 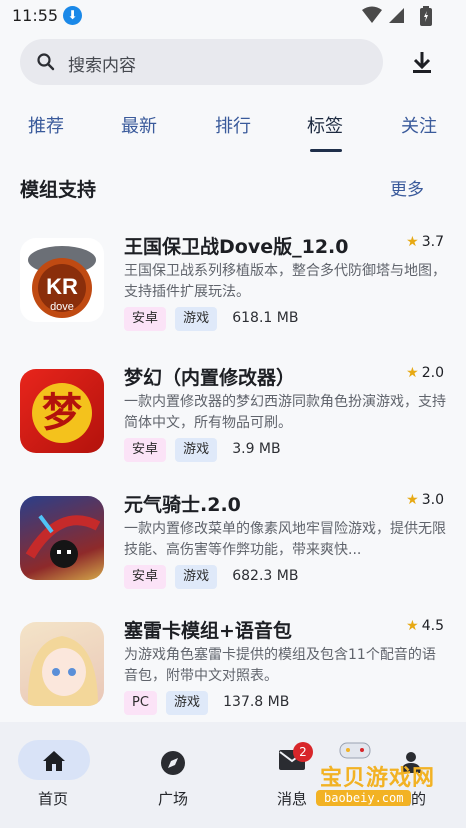 I want to click on more-link: 更多, so click(x=407, y=187).